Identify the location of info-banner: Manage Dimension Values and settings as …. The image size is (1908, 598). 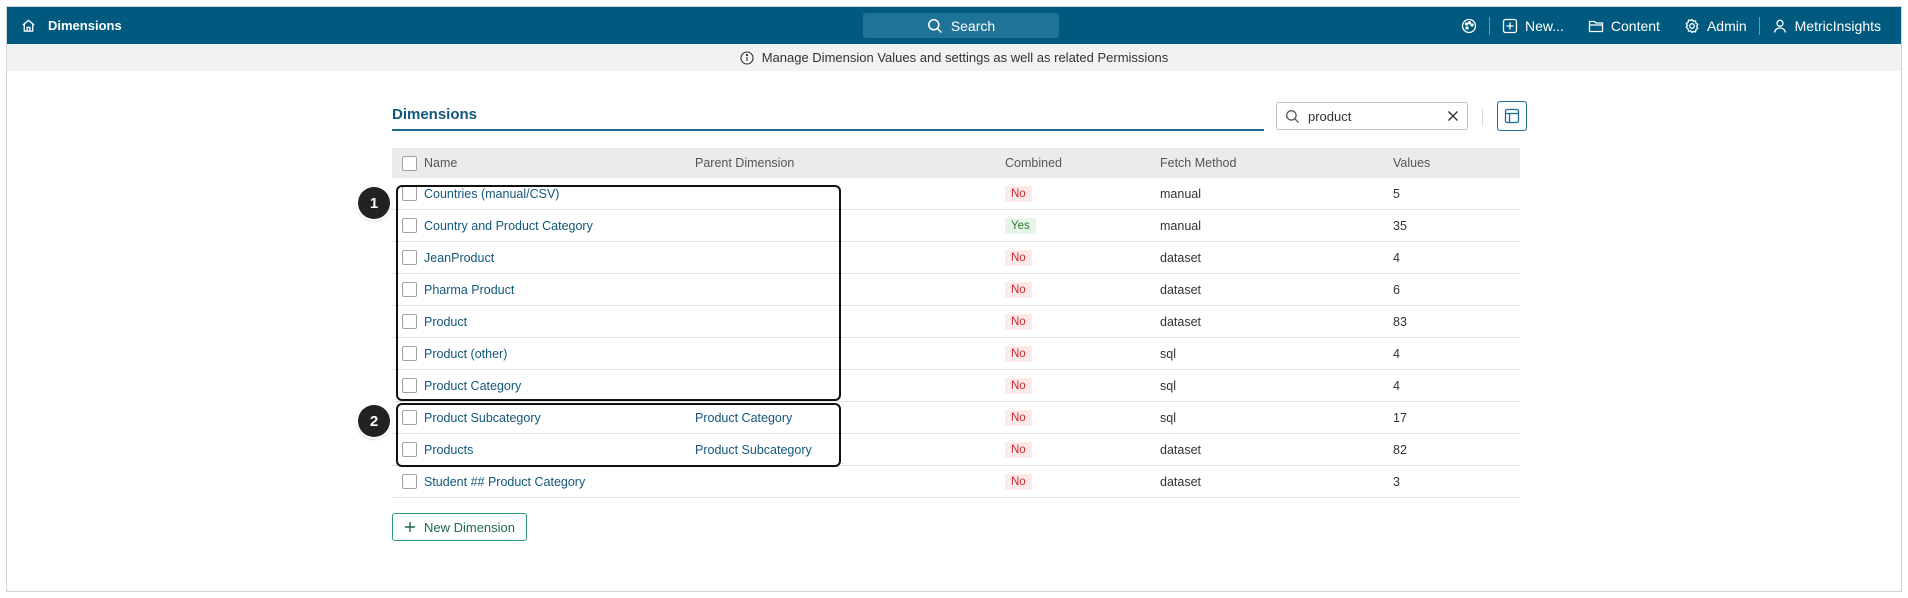
(954, 57).